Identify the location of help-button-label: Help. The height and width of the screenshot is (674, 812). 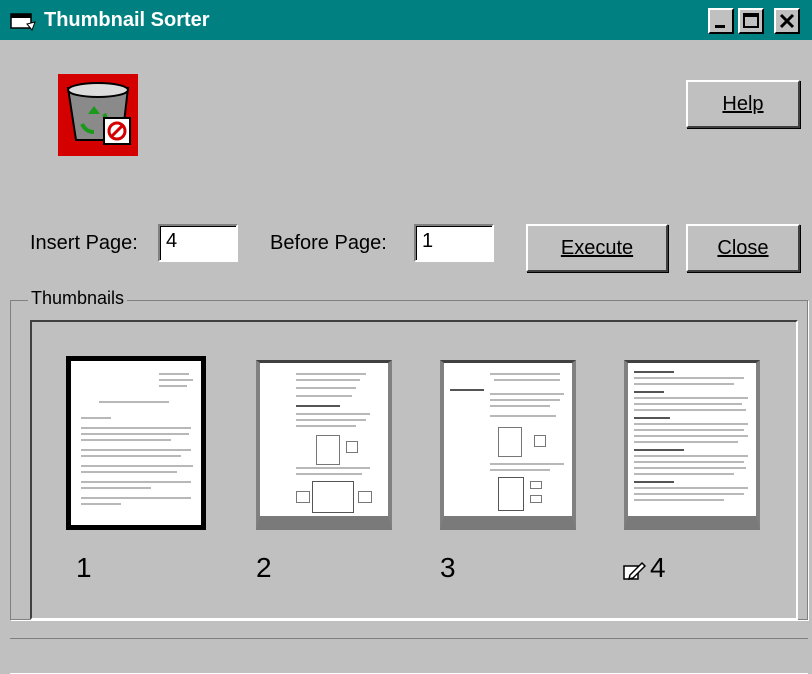
(743, 103).